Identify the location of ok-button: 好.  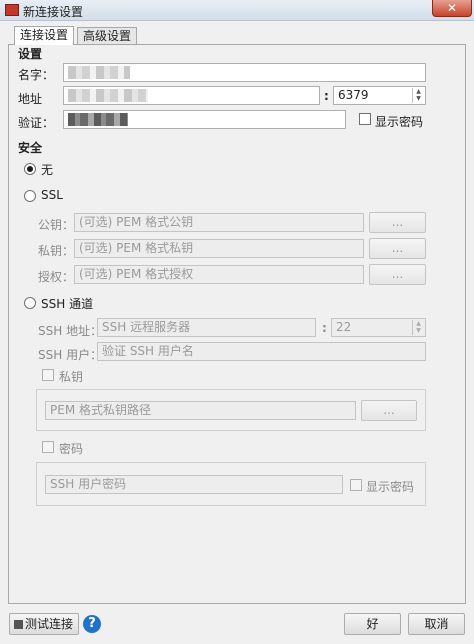
(372, 624).